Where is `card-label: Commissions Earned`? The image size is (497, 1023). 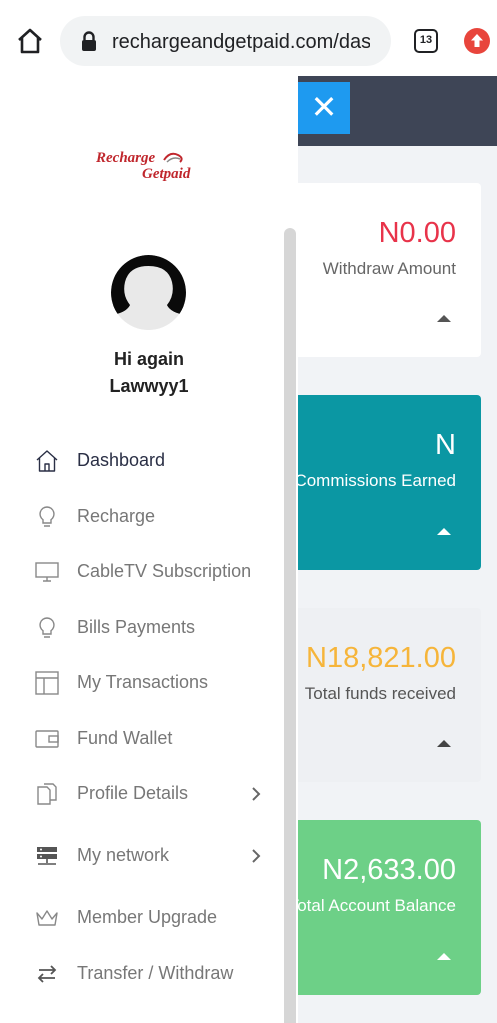 card-label: Commissions Earned is located at coordinates (377, 480).